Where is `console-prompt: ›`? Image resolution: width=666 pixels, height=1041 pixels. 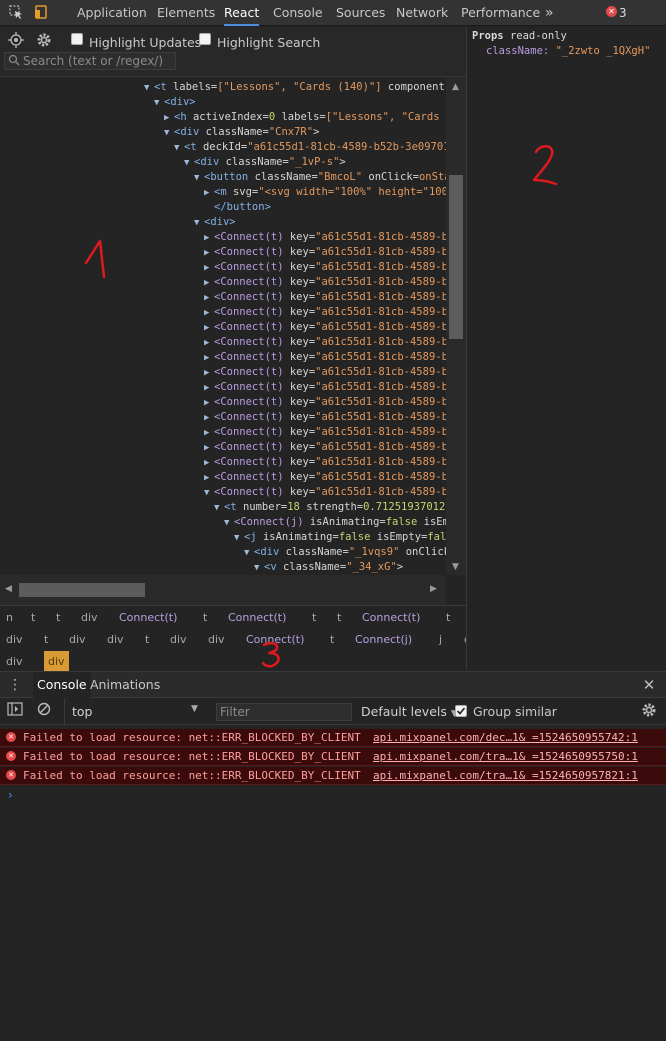
console-prompt: › is located at coordinates (10, 795).